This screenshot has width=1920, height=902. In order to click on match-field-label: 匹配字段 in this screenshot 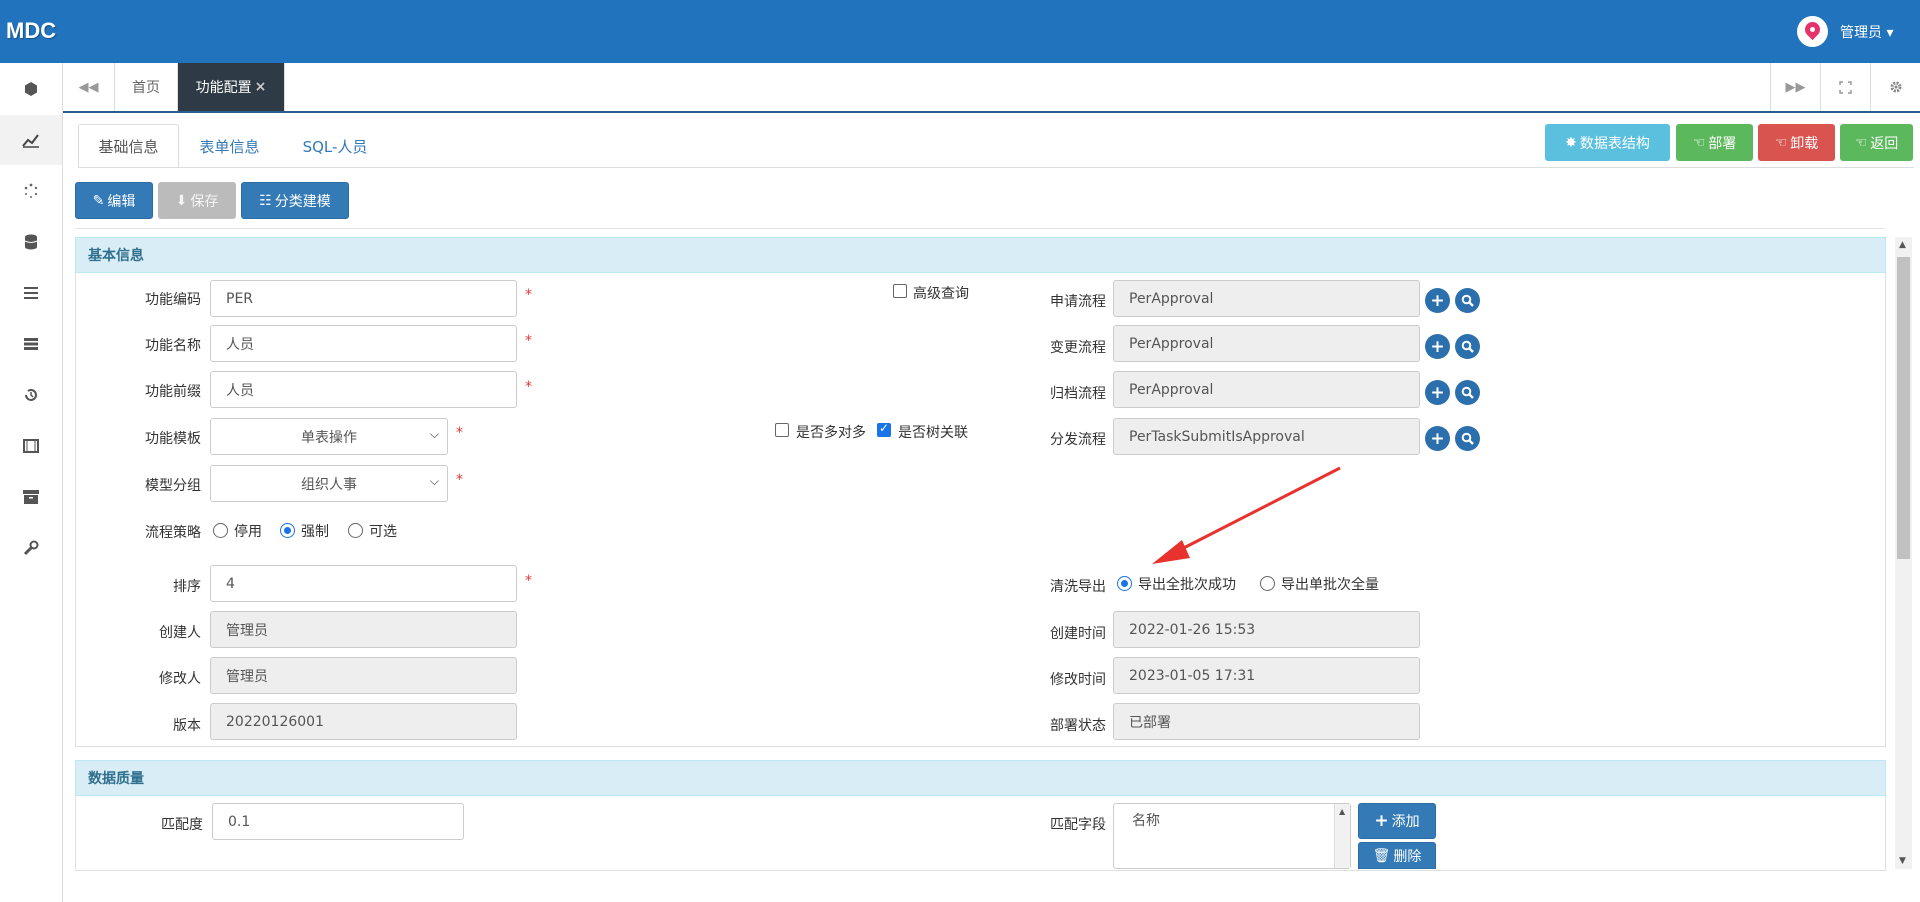, I will do `click(1078, 825)`.